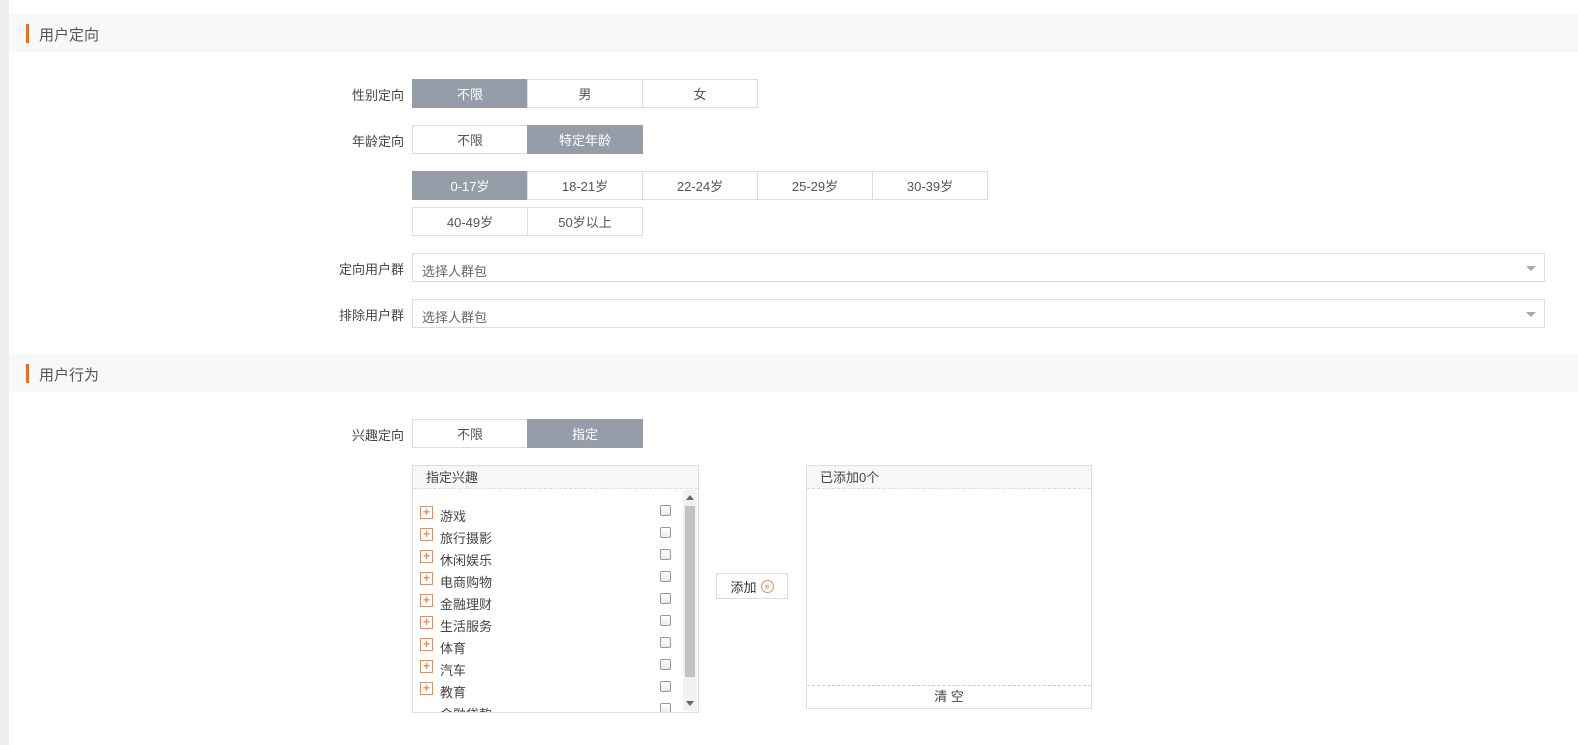 This screenshot has height=745, width=1578. What do you see at coordinates (690, 497) in the screenshot?
I see `scroll-up-icon` at bounding box center [690, 497].